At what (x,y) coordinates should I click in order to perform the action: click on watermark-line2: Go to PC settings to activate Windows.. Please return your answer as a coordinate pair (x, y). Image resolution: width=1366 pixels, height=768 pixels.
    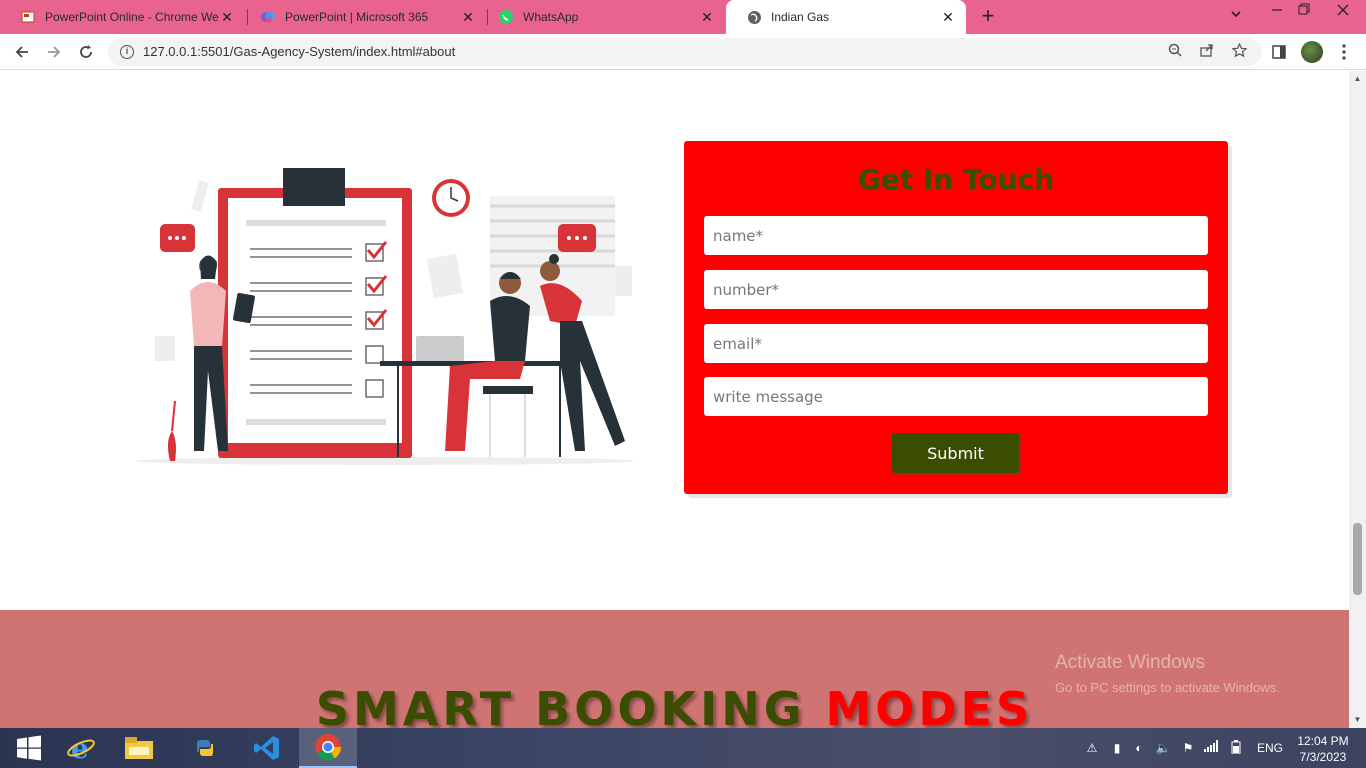
    Looking at the image, I should click on (1167, 687).